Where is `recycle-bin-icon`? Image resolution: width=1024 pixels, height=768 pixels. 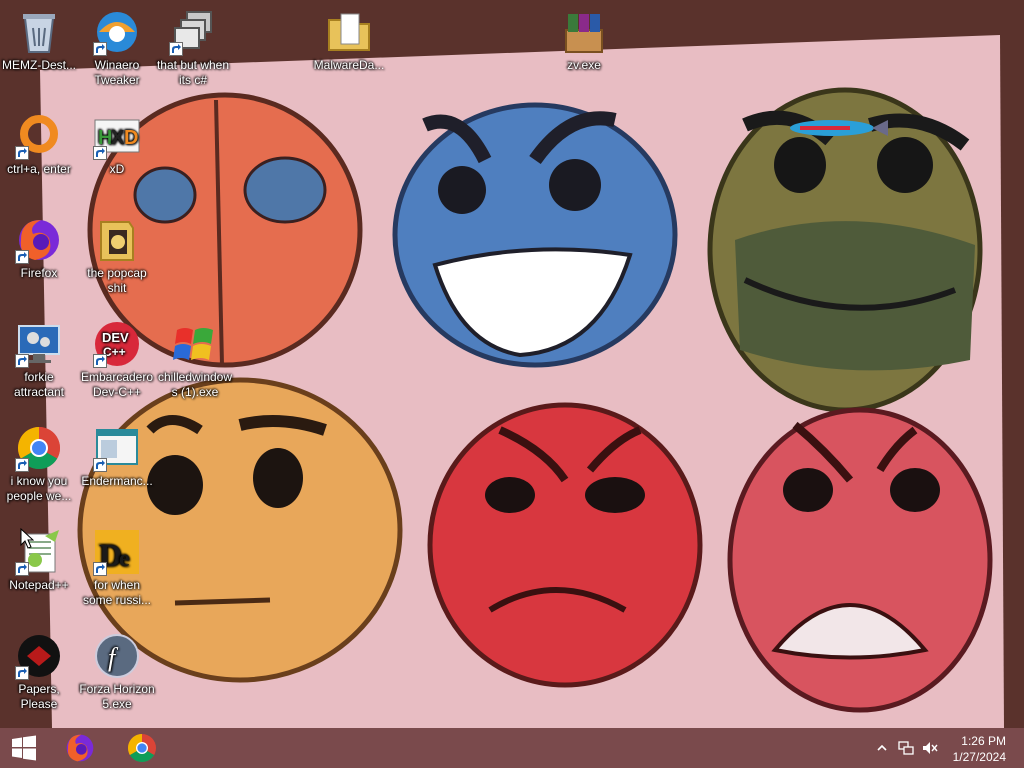 recycle-bin-icon is located at coordinates (39, 32).